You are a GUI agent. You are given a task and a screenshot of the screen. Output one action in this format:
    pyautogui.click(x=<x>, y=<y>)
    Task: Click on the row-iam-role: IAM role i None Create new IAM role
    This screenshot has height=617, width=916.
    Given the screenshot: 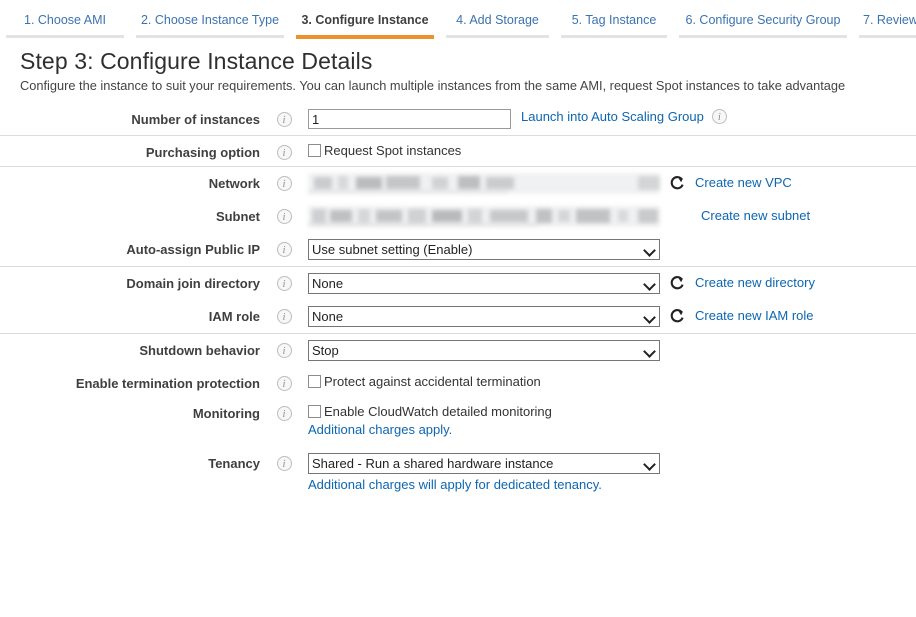 What is the action you would take?
    pyautogui.click(x=458, y=316)
    